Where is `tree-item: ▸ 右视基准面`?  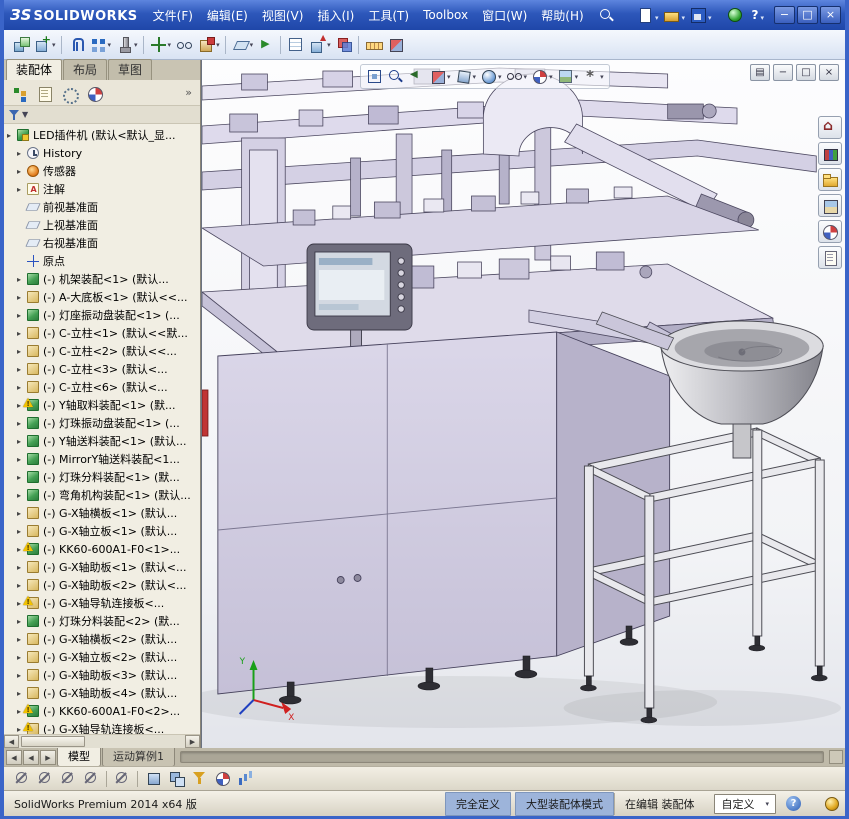
tree-item: ▸ 右视基准面 is located at coordinates (102, 243).